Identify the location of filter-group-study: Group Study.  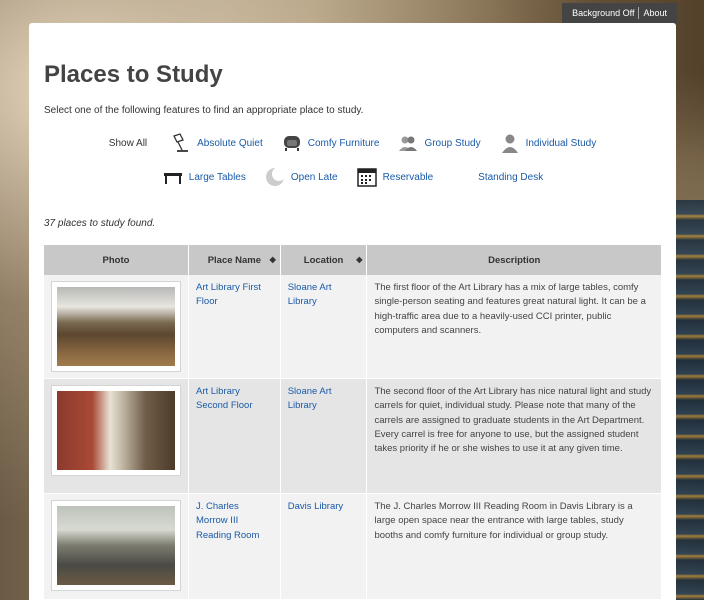
(439, 143).